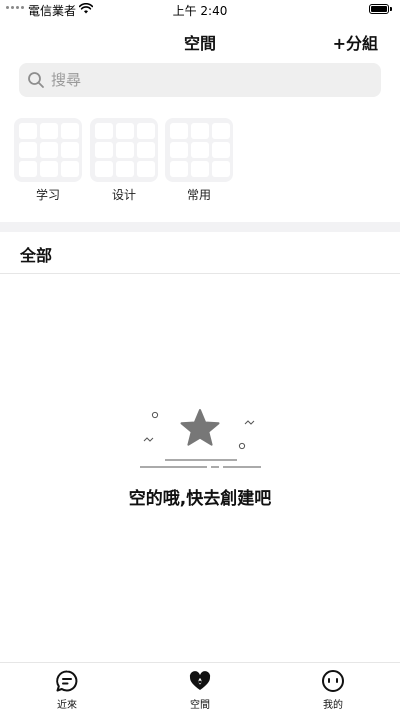  I want to click on group-folder-study: 学习, so click(48, 163).